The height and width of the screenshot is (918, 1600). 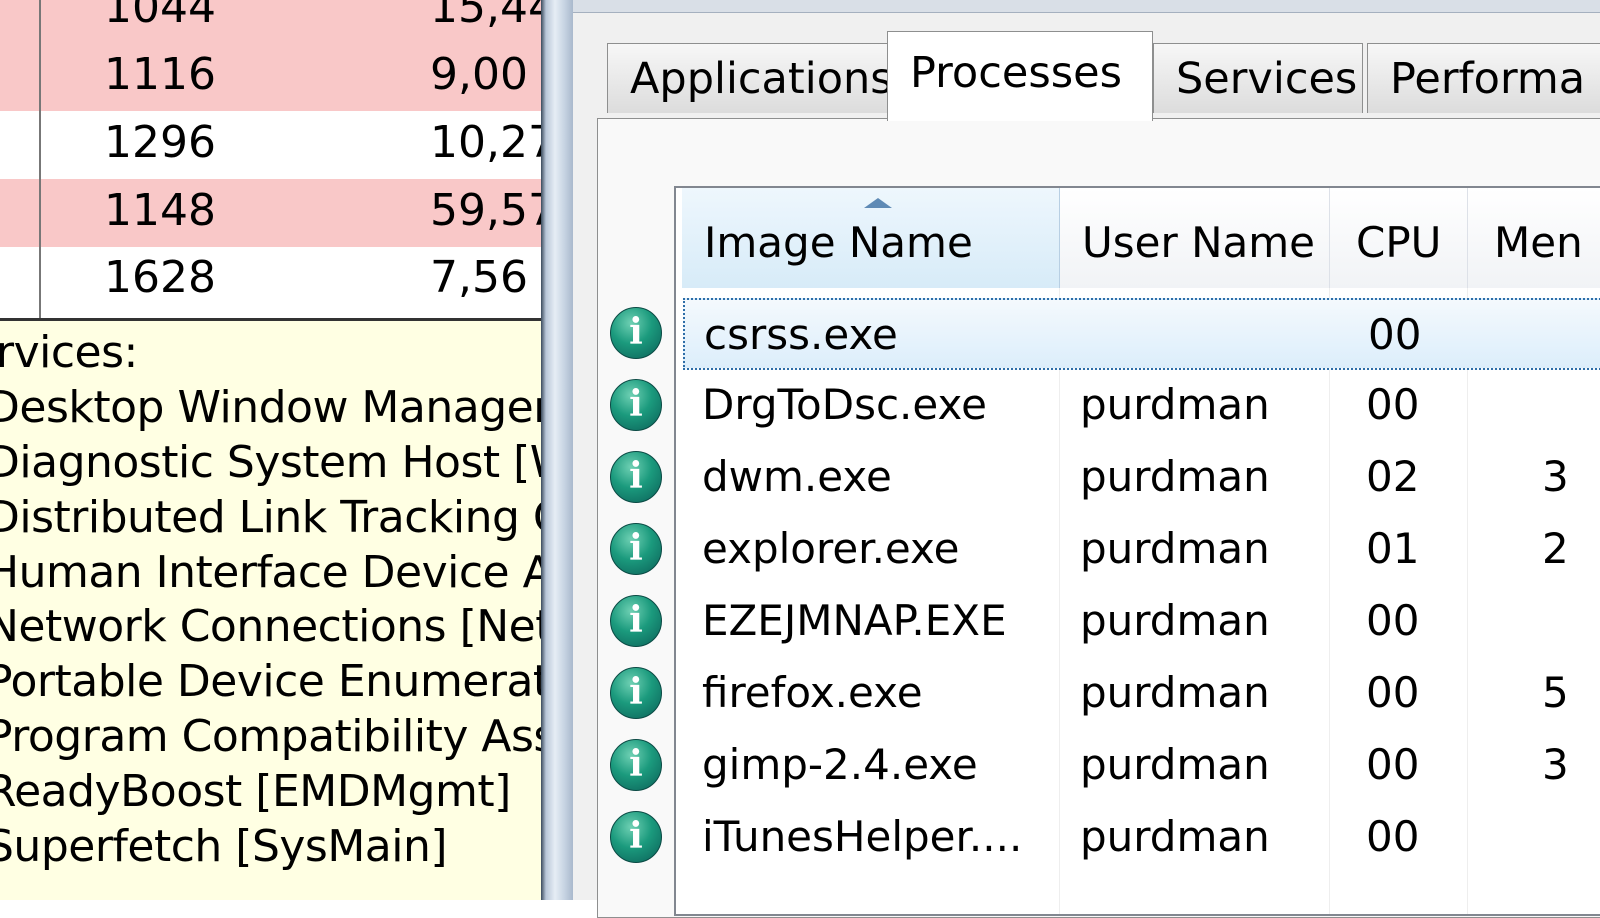 What do you see at coordinates (276, 517) in the screenshot?
I see `tooltip-line: Distributed Link Tracking Cli` at bounding box center [276, 517].